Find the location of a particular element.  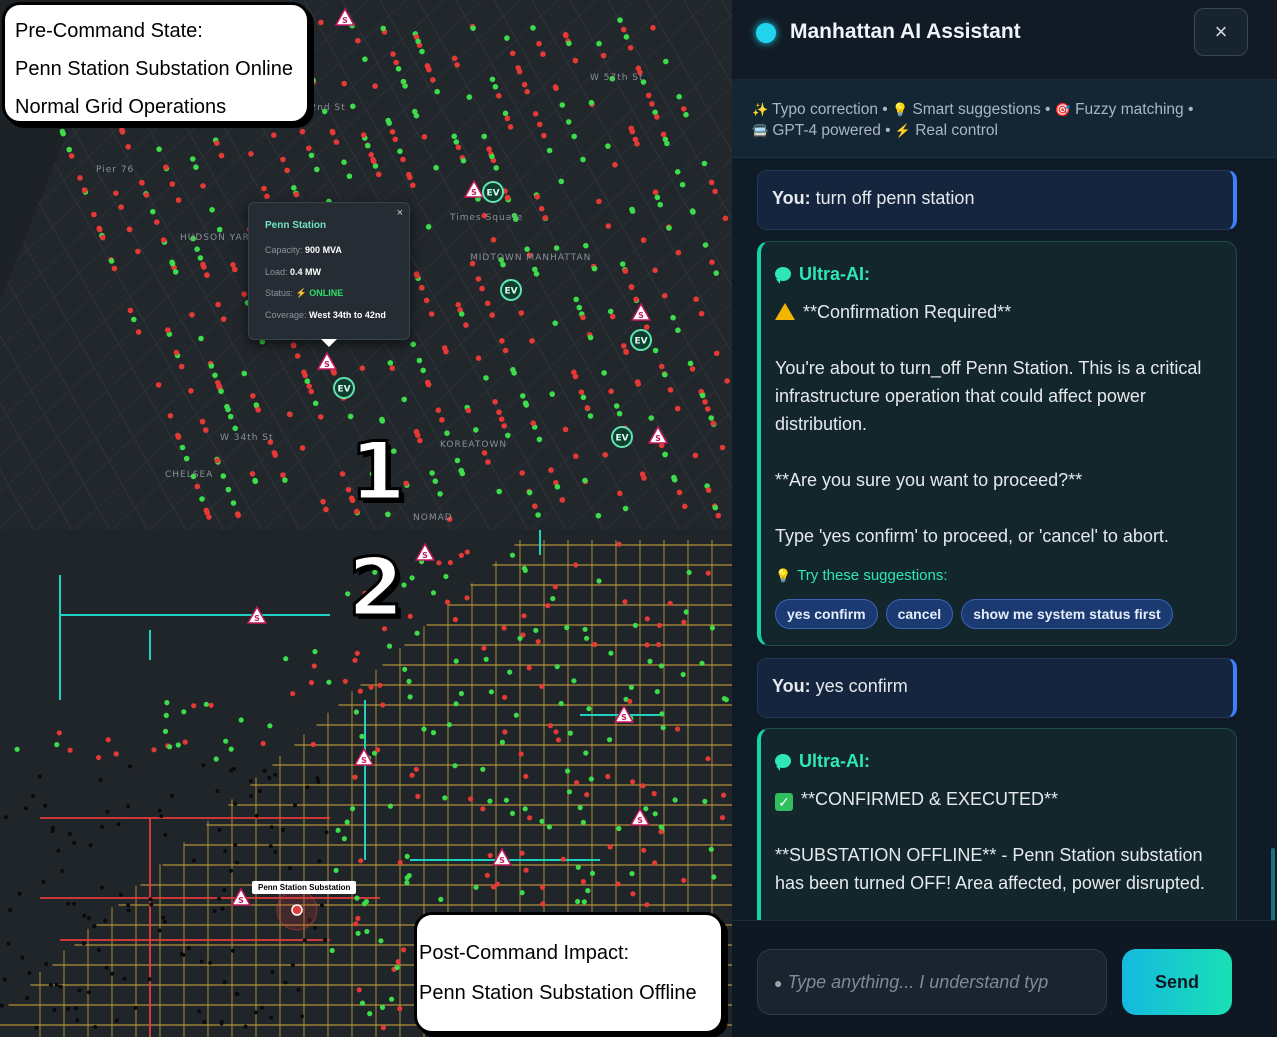

ai-header: Ultra-AI: is located at coordinates (998, 274).